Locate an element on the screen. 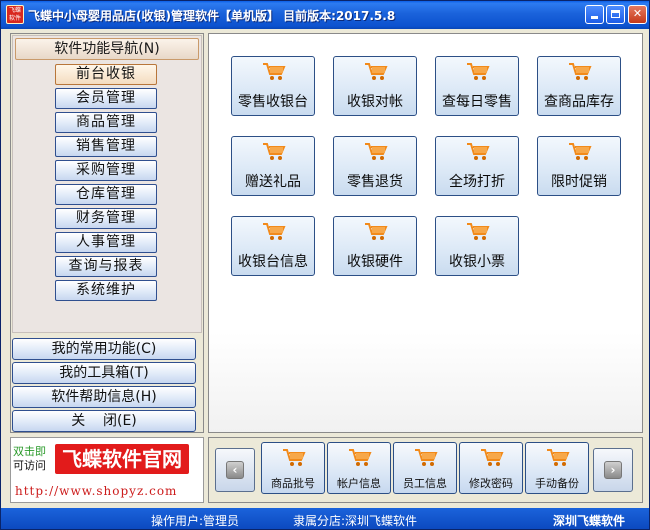 The height and width of the screenshot is (530, 650). close-button: 关 闭(E) is located at coordinates (104, 421).